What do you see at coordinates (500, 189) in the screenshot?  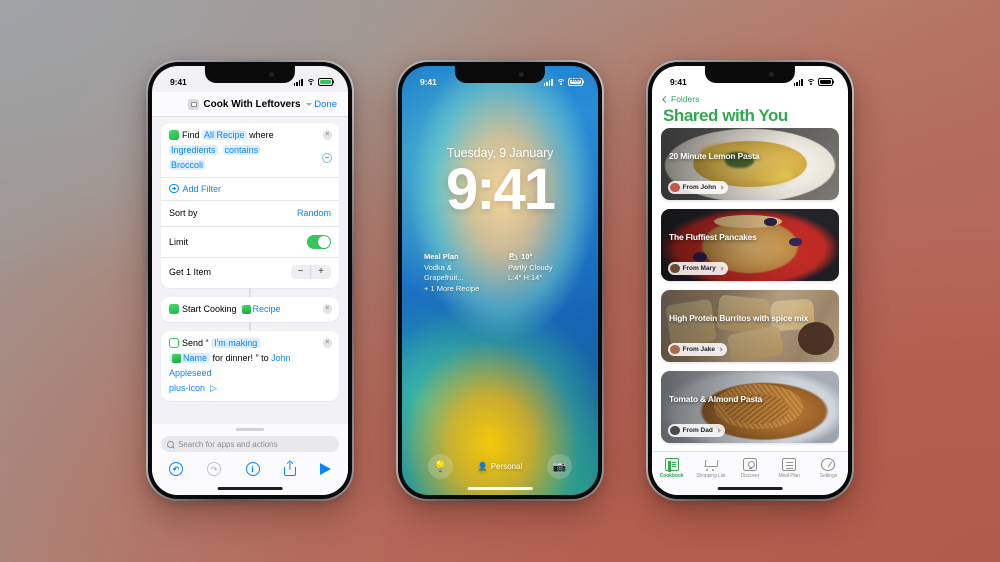 I see `lock-time: 9:41` at bounding box center [500, 189].